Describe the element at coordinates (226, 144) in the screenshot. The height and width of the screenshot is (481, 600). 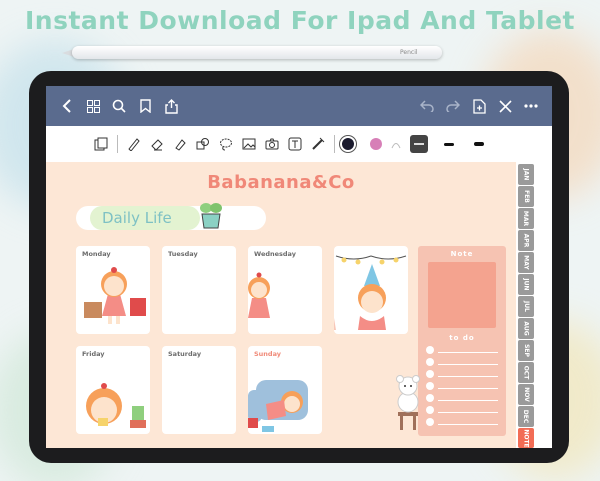
I see `lasso-icon` at that location.